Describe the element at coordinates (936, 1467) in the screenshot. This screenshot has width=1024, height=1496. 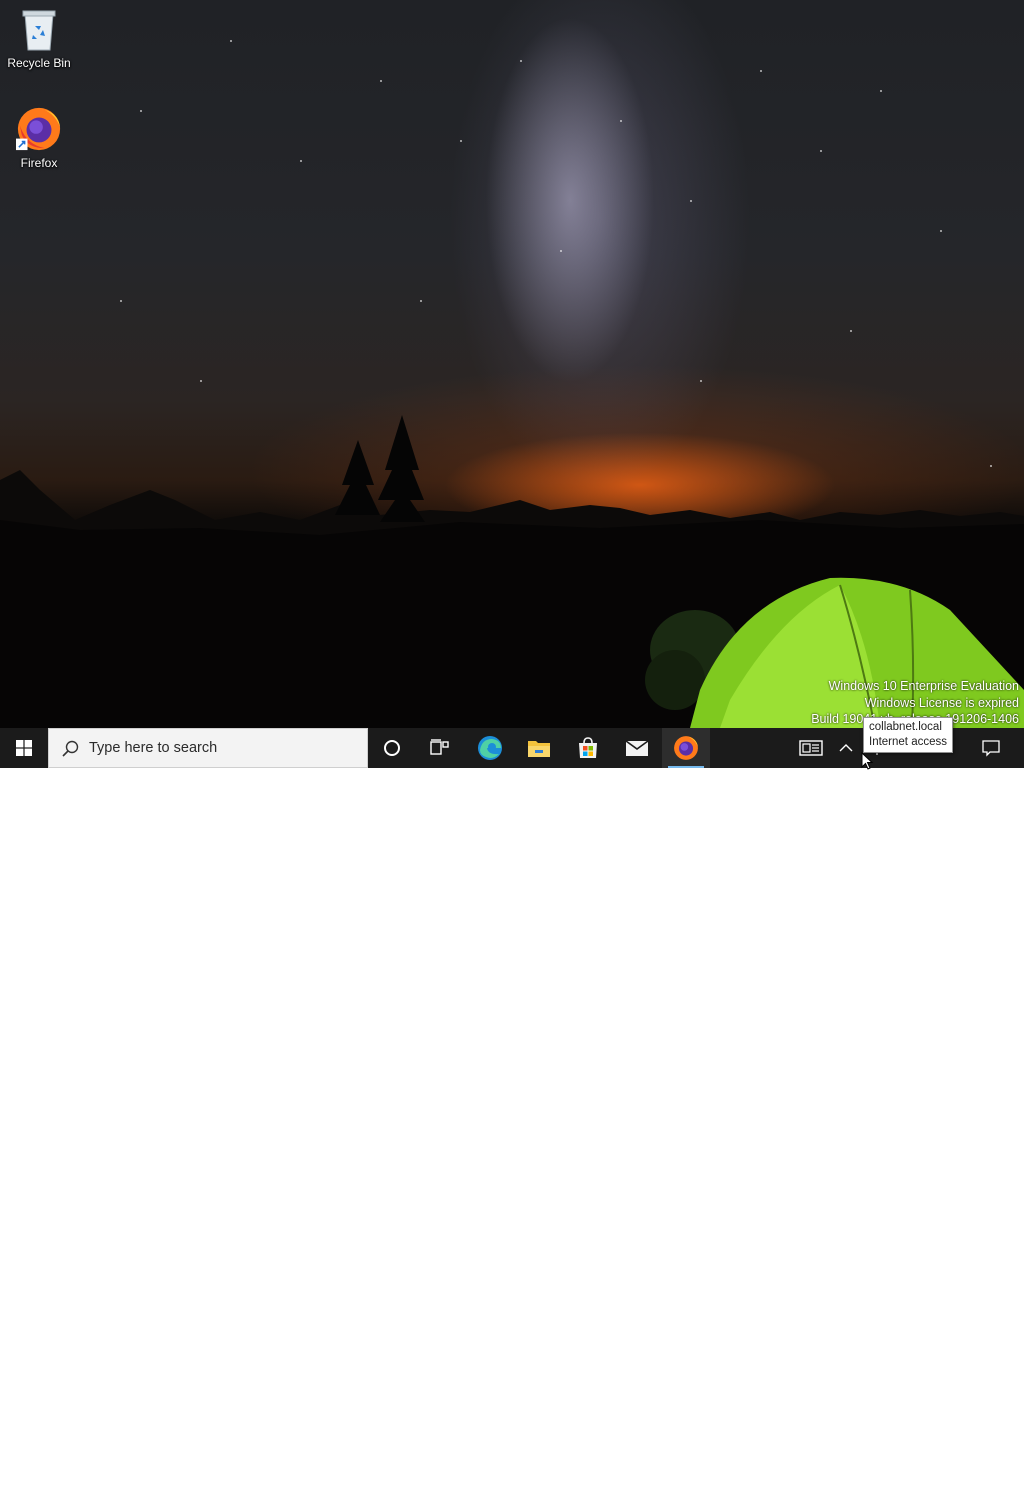
I see `clock-time: 4:39 PM` at that location.